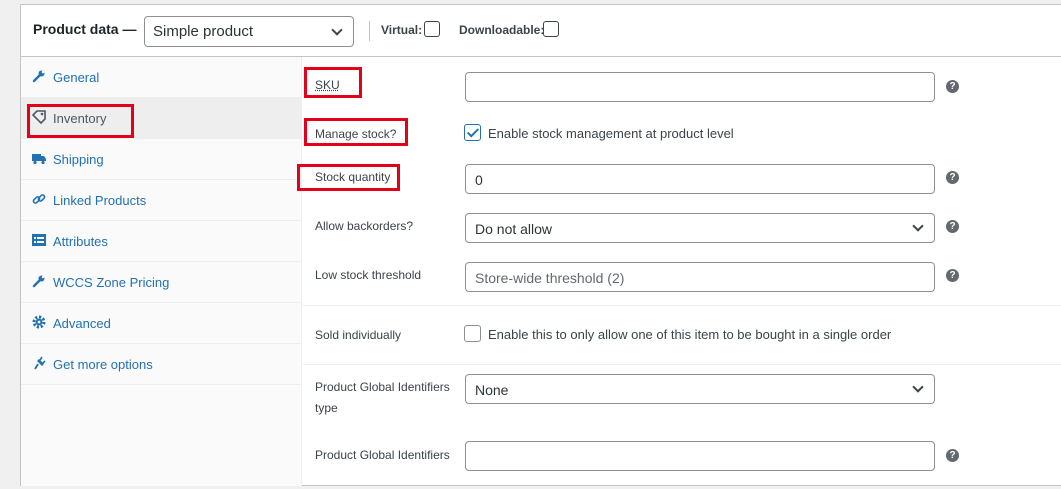 This screenshot has height=489, width=1061. I want to click on highlight-box-sku, so click(333, 82).